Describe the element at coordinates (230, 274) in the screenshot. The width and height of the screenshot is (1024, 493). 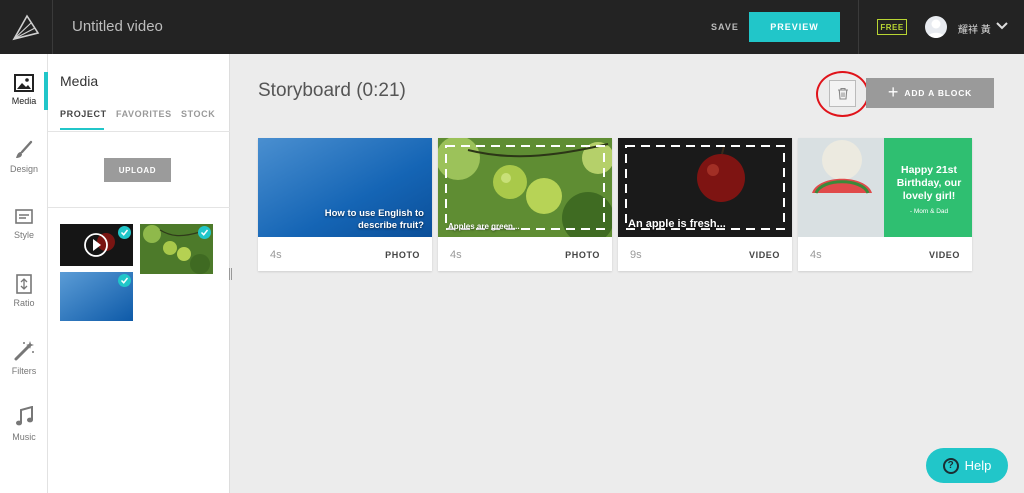
I see `panel-resize-handle` at that location.